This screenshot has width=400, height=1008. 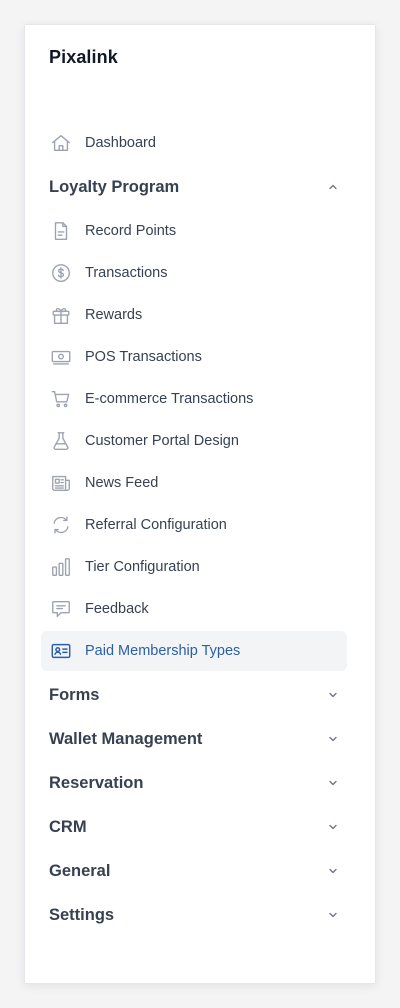 What do you see at coordinates (61, 273) in the screenshot?
I see `dollar-circle-icon` at bounding box center [61, 273].